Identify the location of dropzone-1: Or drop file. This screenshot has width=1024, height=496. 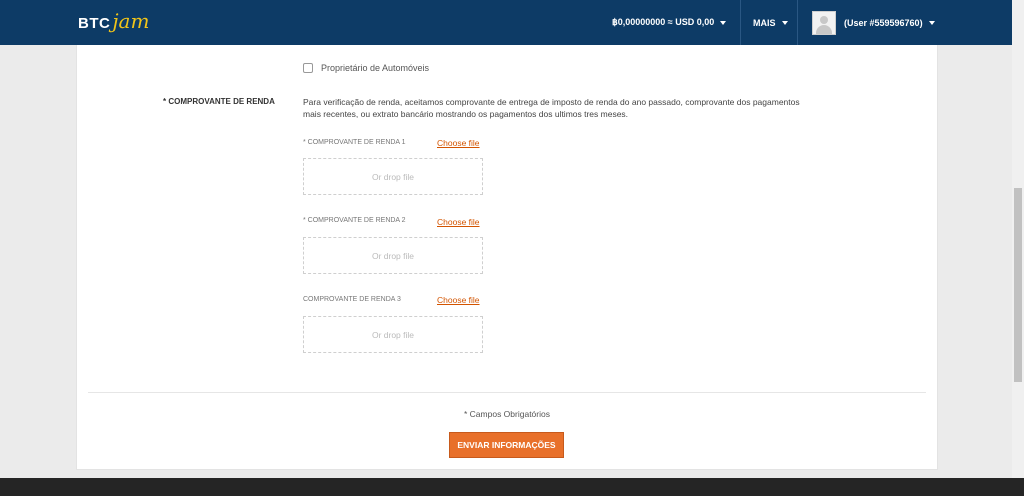
(393, 176).